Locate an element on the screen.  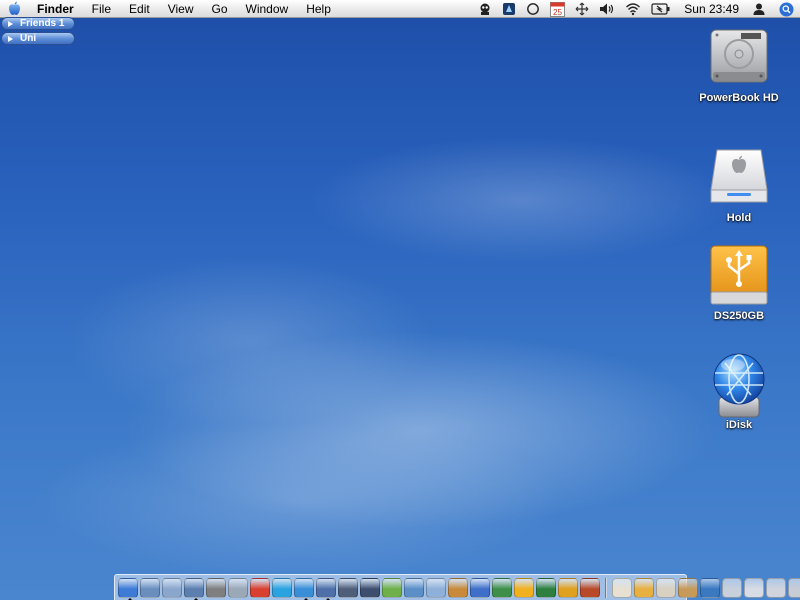
menu-window: Window is located at coordinates (267, 9).